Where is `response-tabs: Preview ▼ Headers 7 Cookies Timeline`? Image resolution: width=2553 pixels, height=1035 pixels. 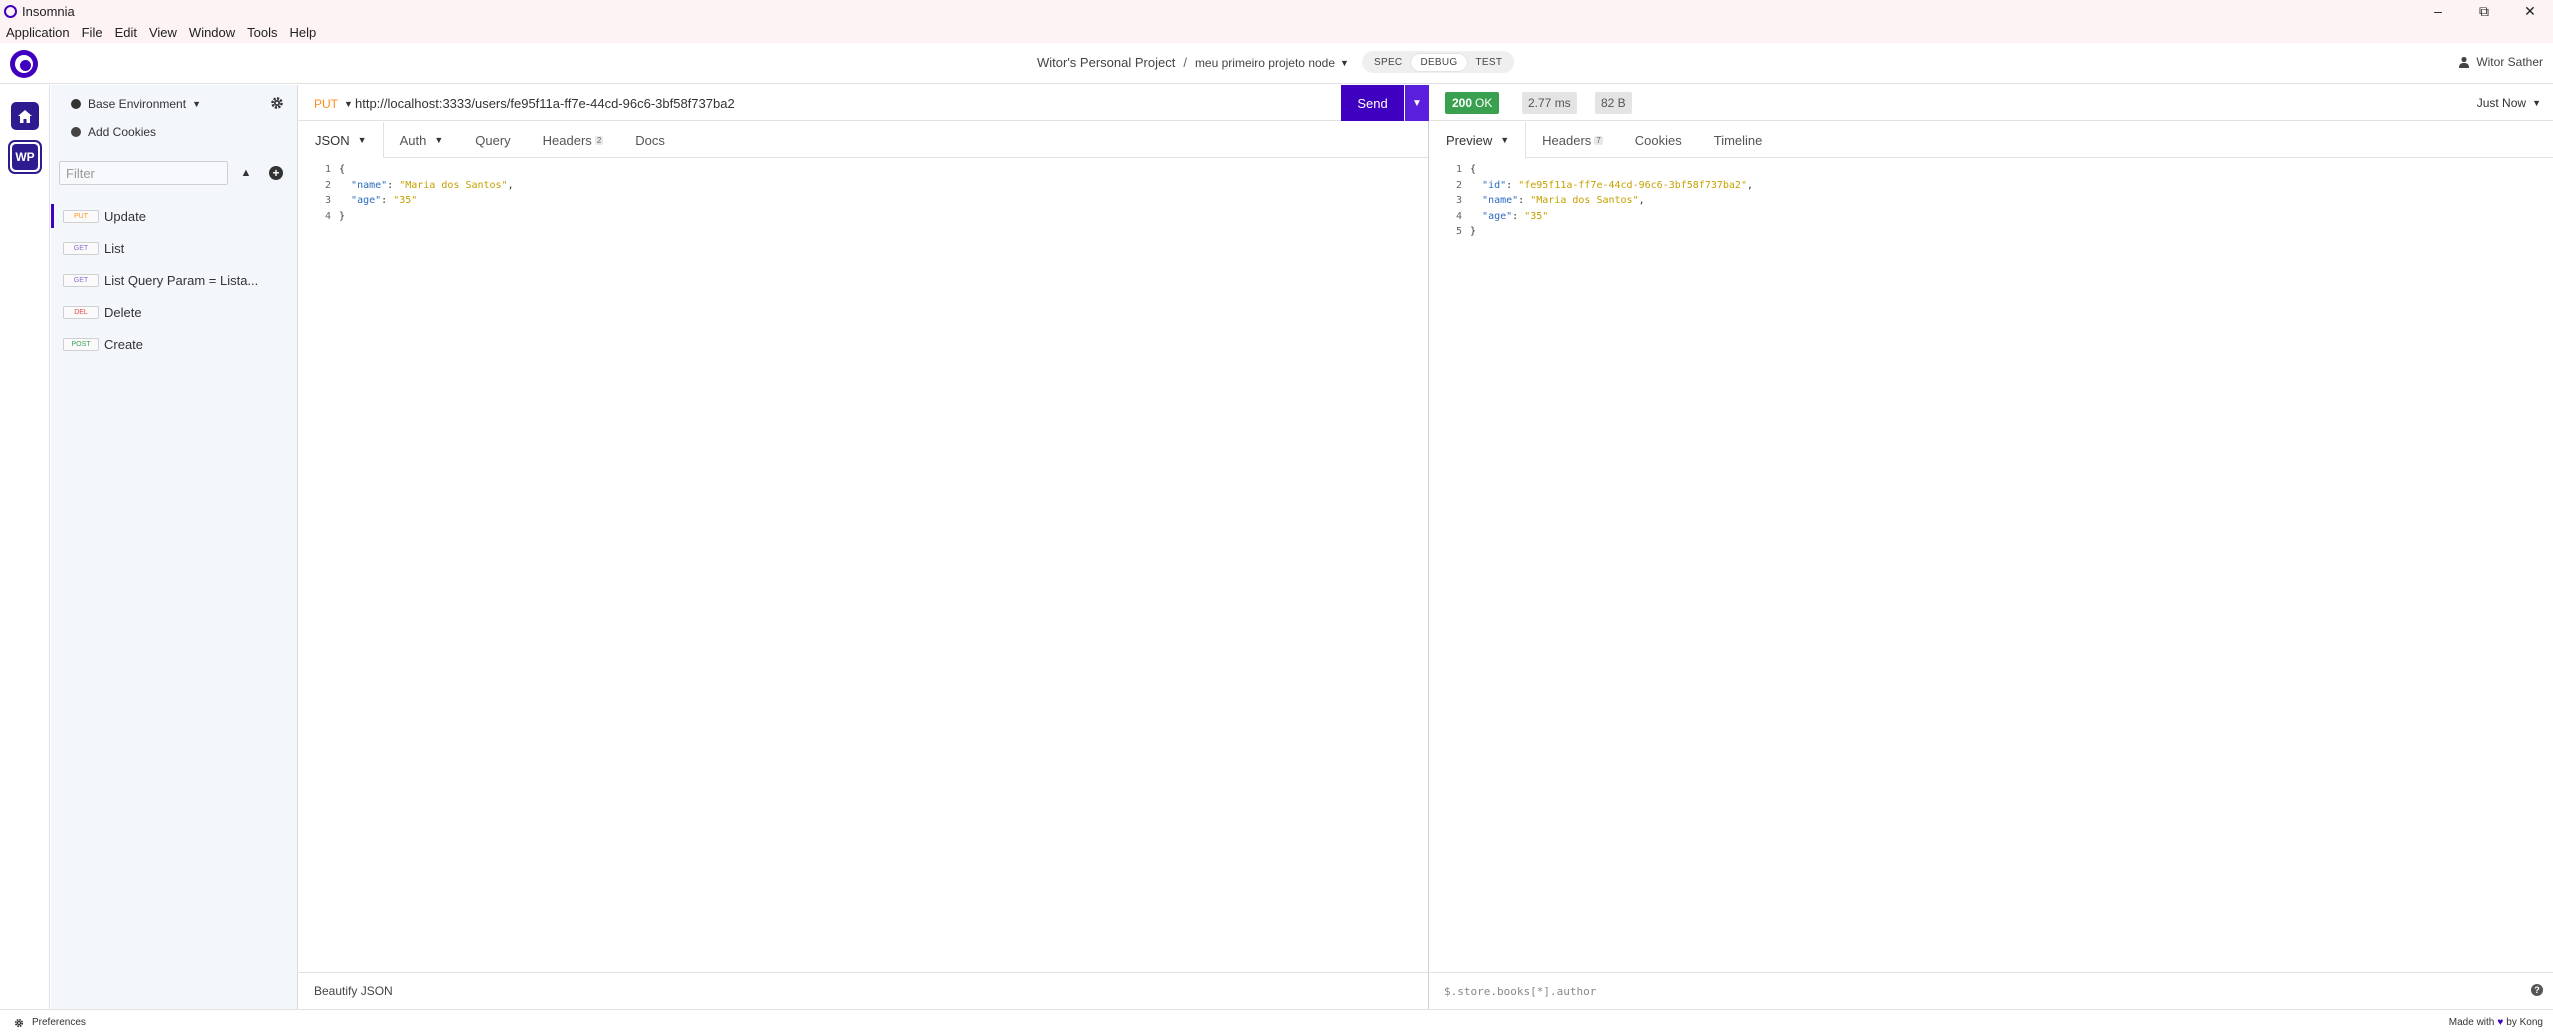 response-tabs: Preview ▼ Headers 7 Cookies Timeline is located at coordinates (1991, 140).